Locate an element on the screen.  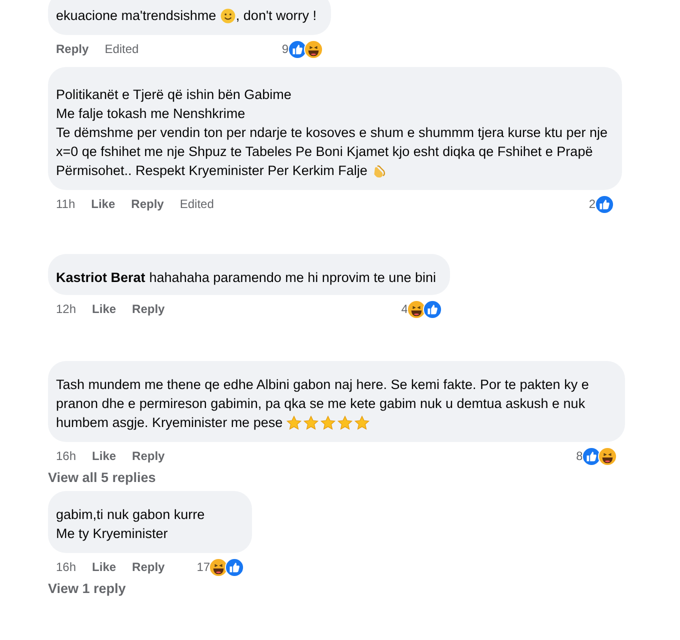
comment-text: Përmisohet.. Respekt Kryeminister Per Kerkim Falje is located at coordinates (212, 171).